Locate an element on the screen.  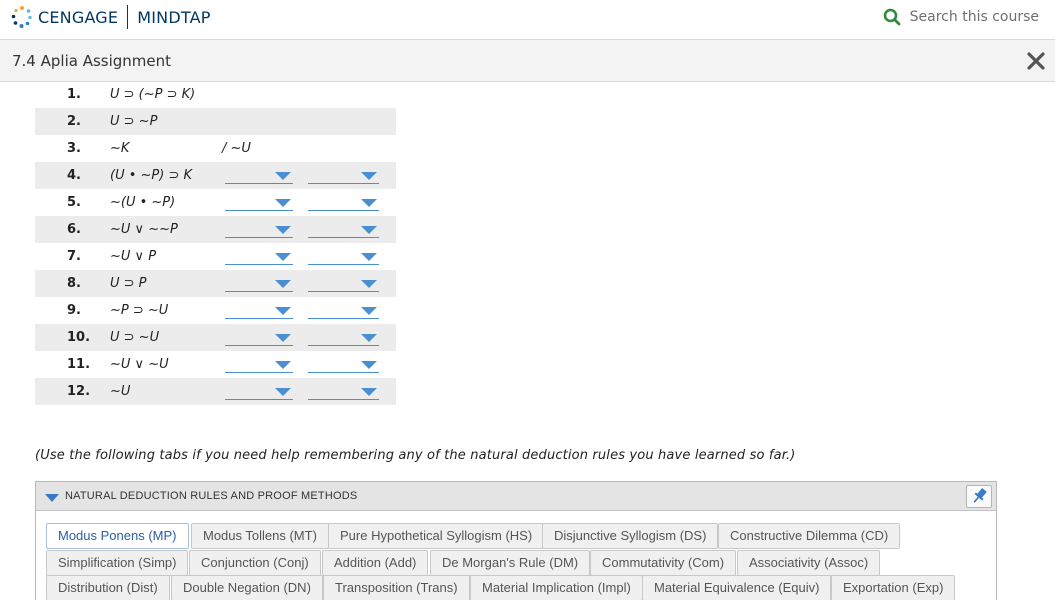
line-number: 1. is located at coordinates (74, 94).